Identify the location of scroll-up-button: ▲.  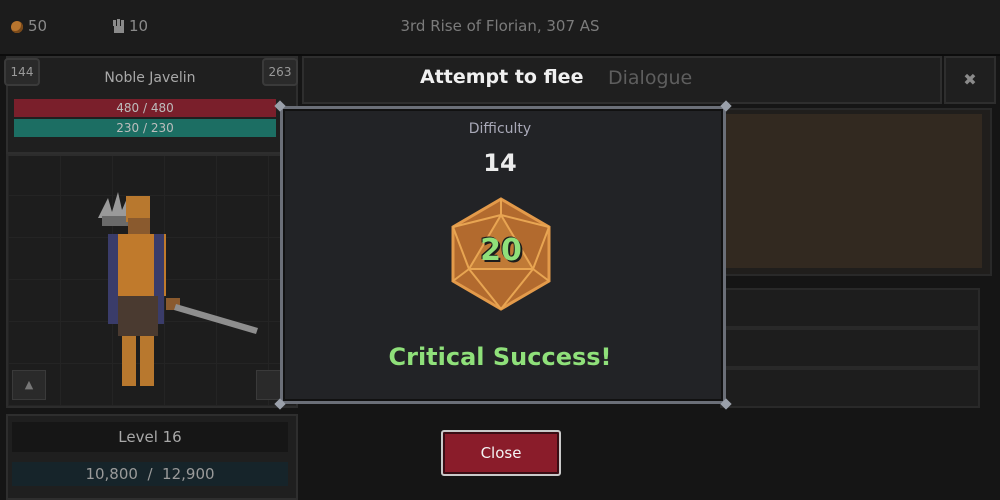
(29, 385).